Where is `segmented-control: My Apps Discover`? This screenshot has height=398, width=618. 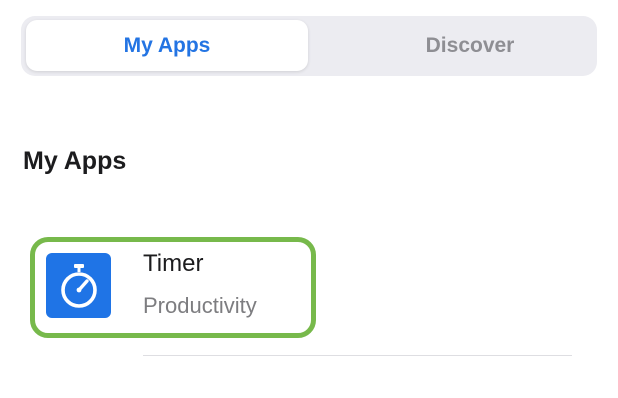
segmented-control: My Apps Discover is located at coordinates (309, 46).